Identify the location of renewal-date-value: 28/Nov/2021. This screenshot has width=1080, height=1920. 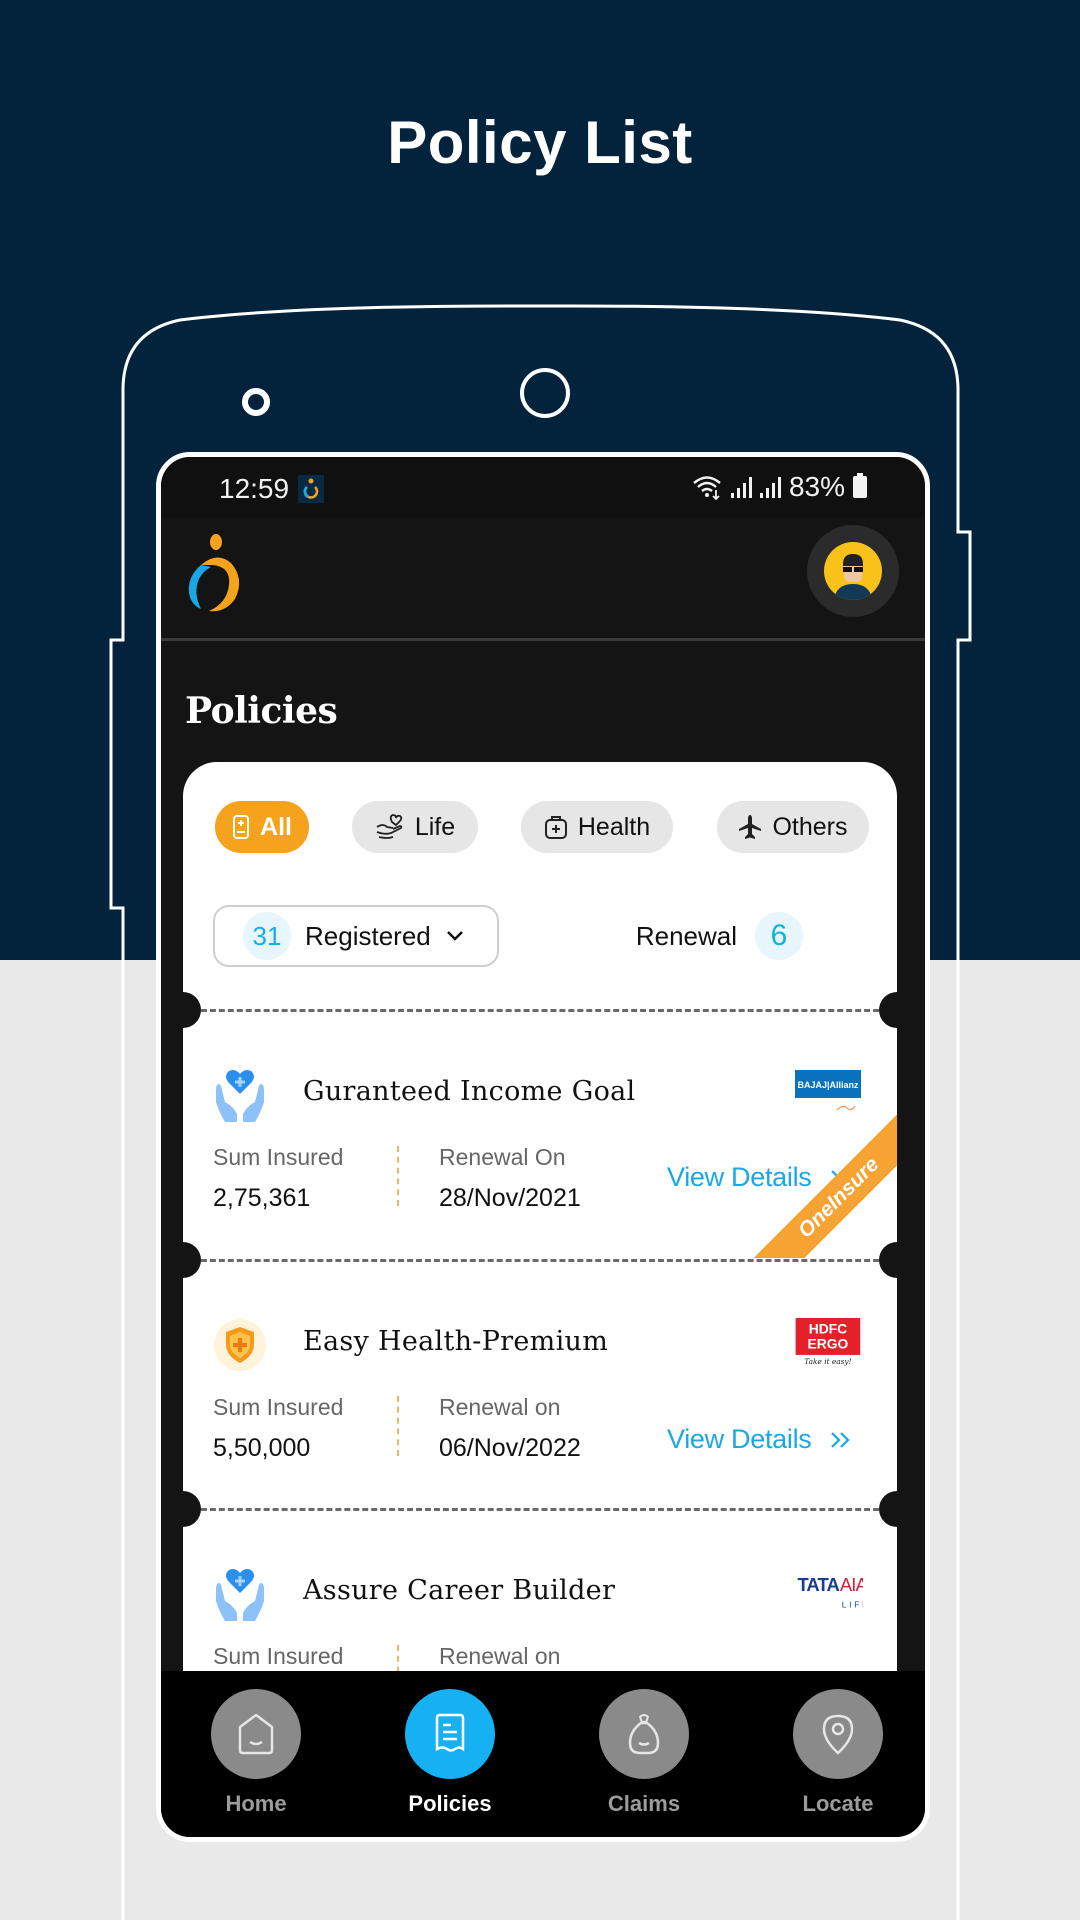
(510, 1198).